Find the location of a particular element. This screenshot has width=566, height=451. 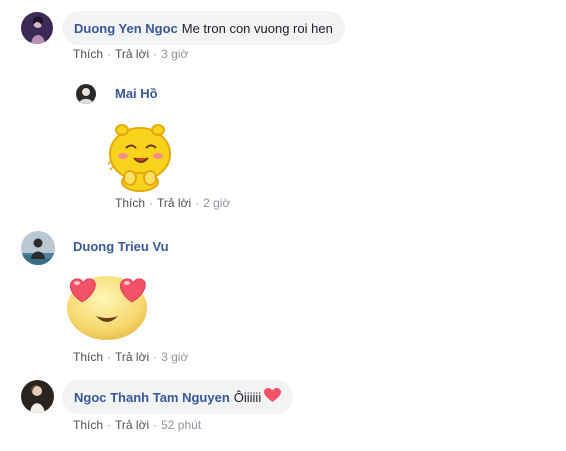

comment-author: Mai Hồ is located at coordinates (136, 93).